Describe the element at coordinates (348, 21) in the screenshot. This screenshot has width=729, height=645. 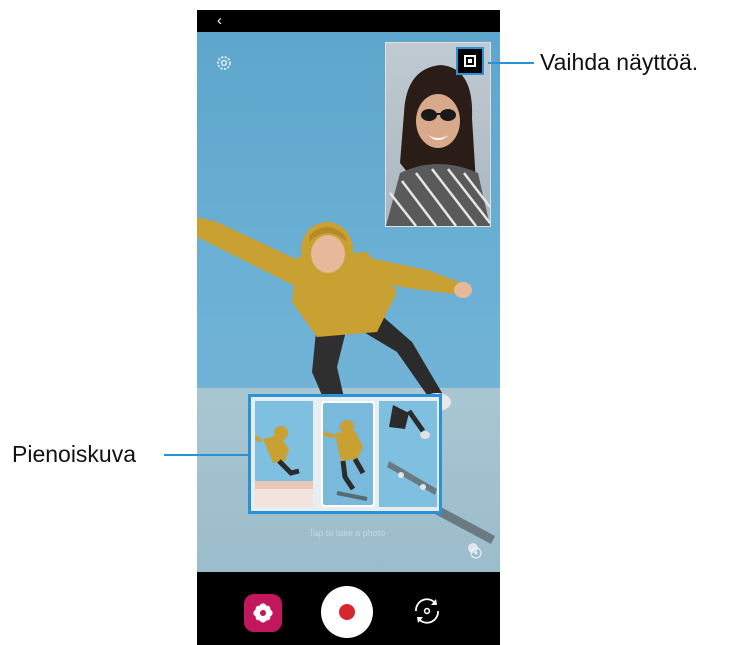
I see `status-bar: ‹` at that location.